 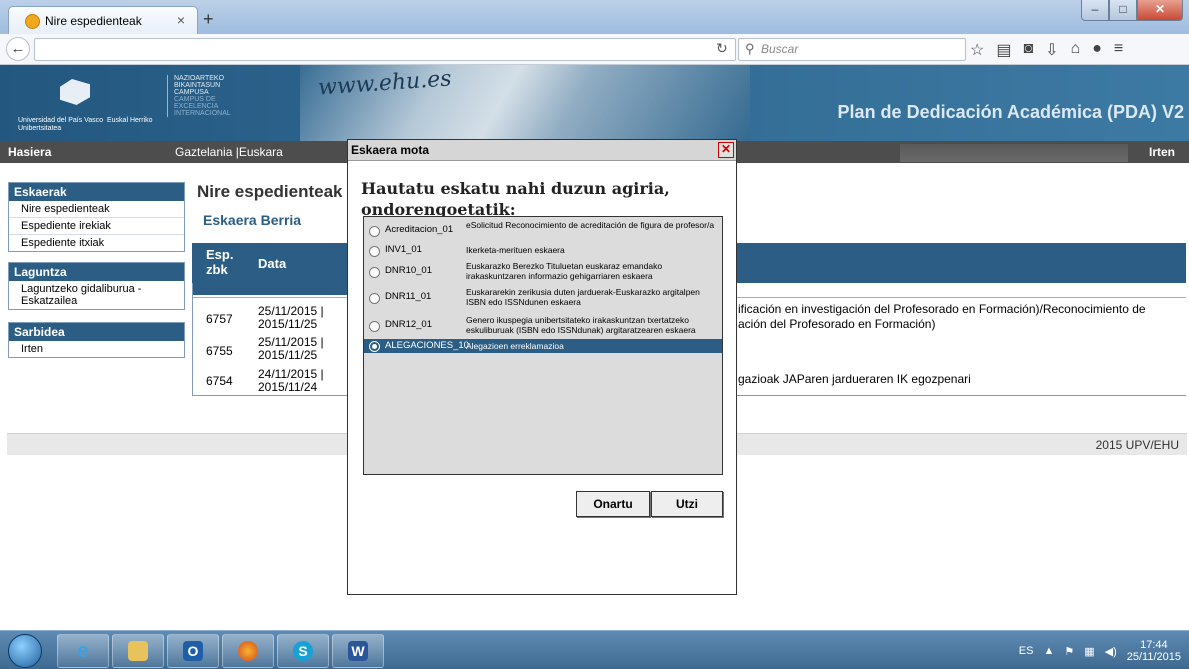 I want to click on campus-line: NAZIOARTEKO, so click(x=199, y=78).